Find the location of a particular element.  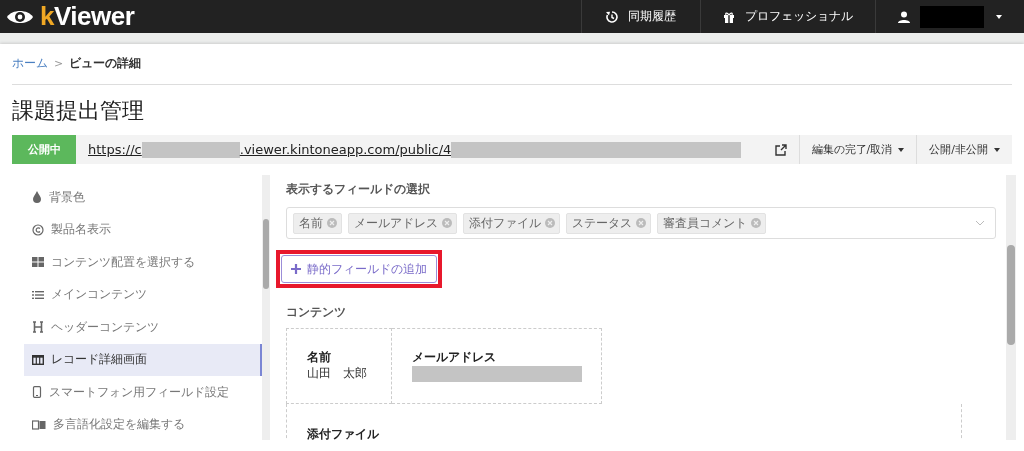

nav-button: プロフェッショナル is located at coordinates (787, 16).